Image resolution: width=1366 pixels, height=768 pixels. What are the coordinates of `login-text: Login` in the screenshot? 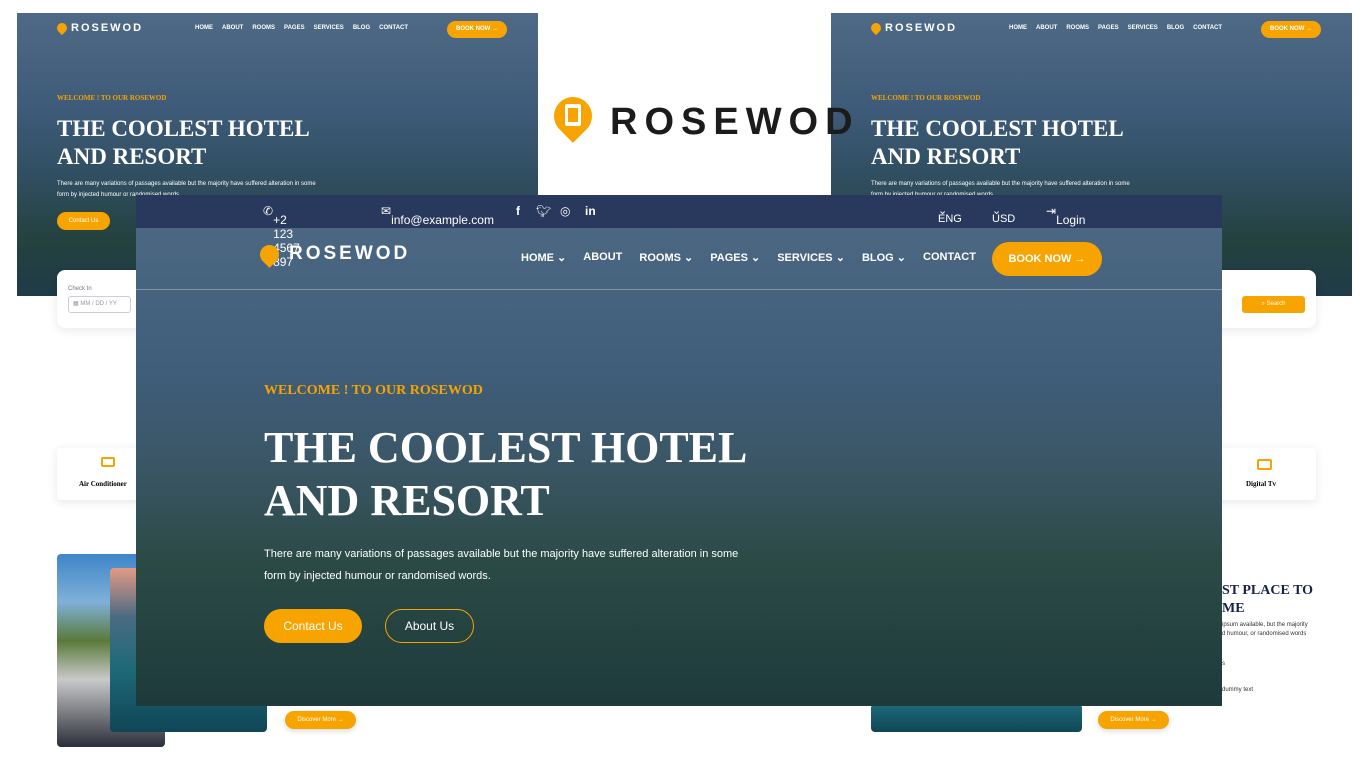 It's located at (1071, 220).